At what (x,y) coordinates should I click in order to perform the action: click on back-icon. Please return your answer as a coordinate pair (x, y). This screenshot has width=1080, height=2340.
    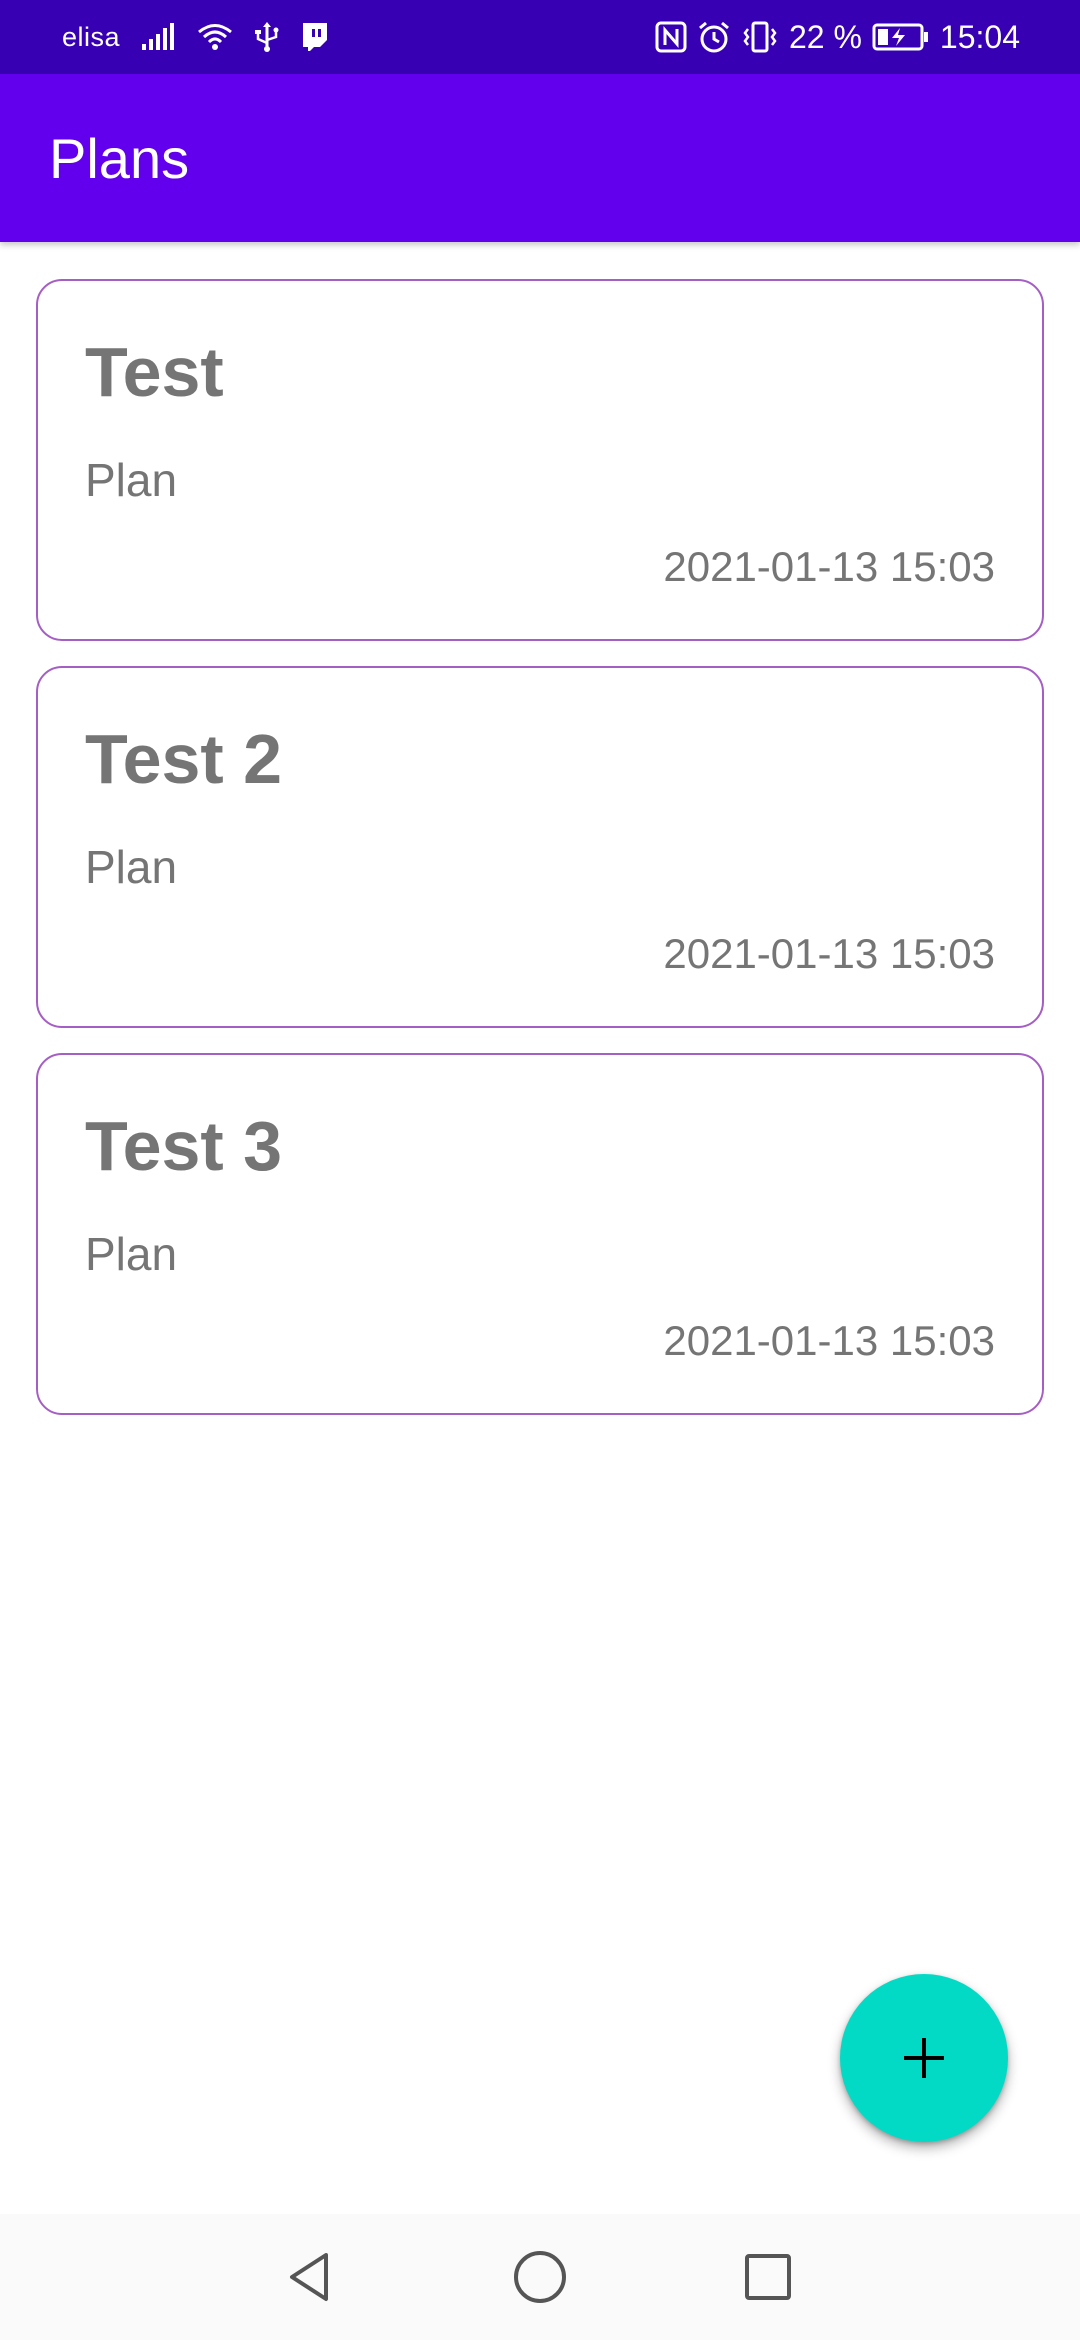
    Looking at the image, I should click on (310, 2277).